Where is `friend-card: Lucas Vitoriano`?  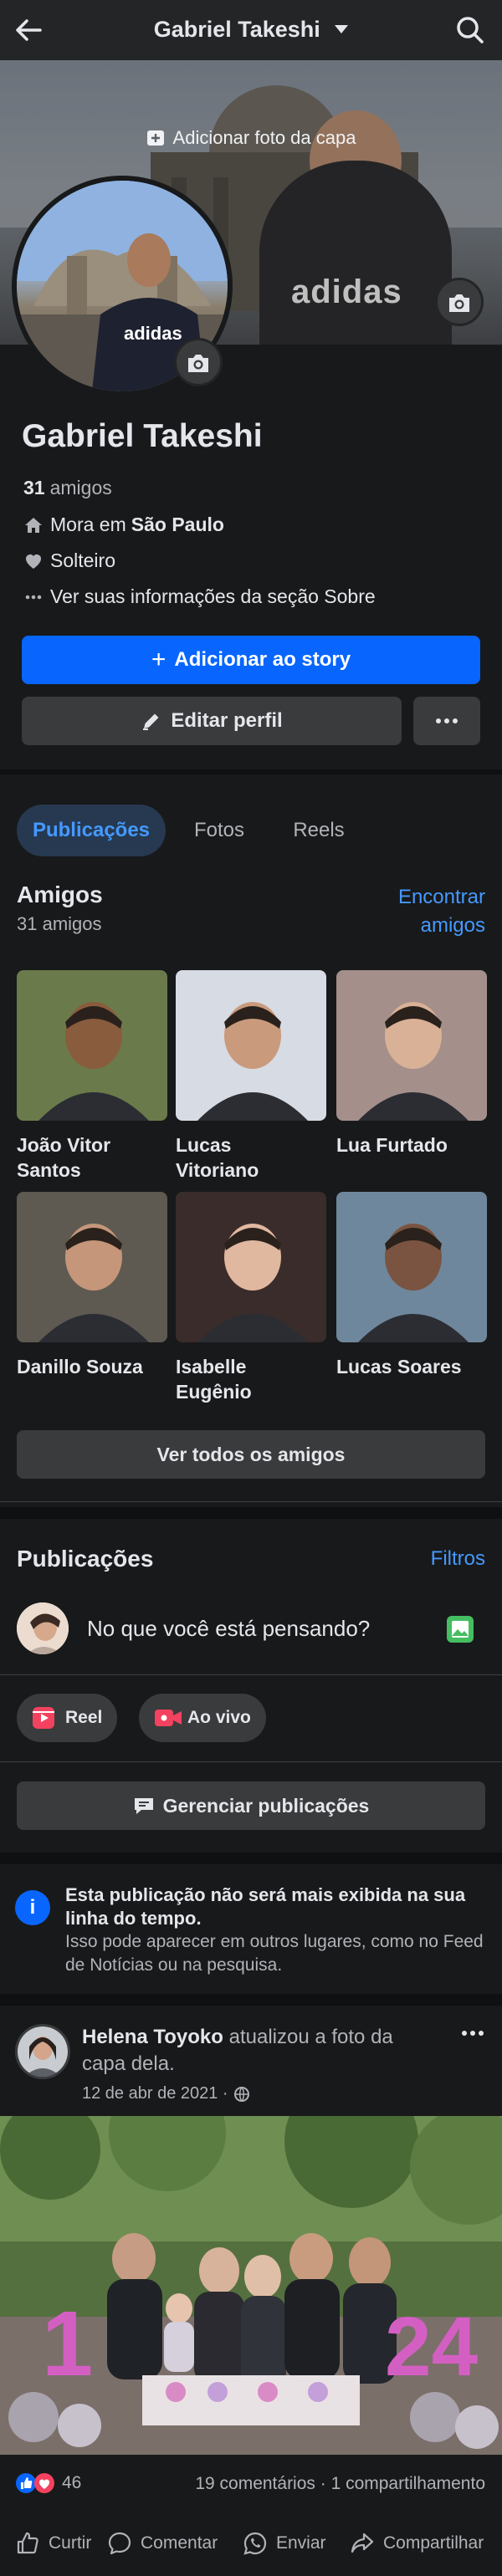 friend-card: Lucas Vitoriano is located at coordinates (251, 1076).